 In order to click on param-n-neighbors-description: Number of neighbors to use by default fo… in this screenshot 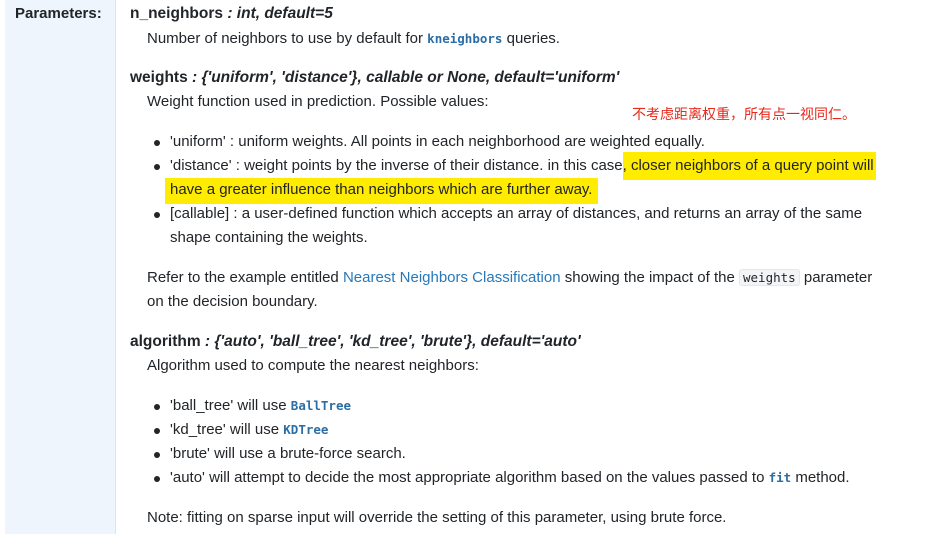, I will do `click(353, 38)`.